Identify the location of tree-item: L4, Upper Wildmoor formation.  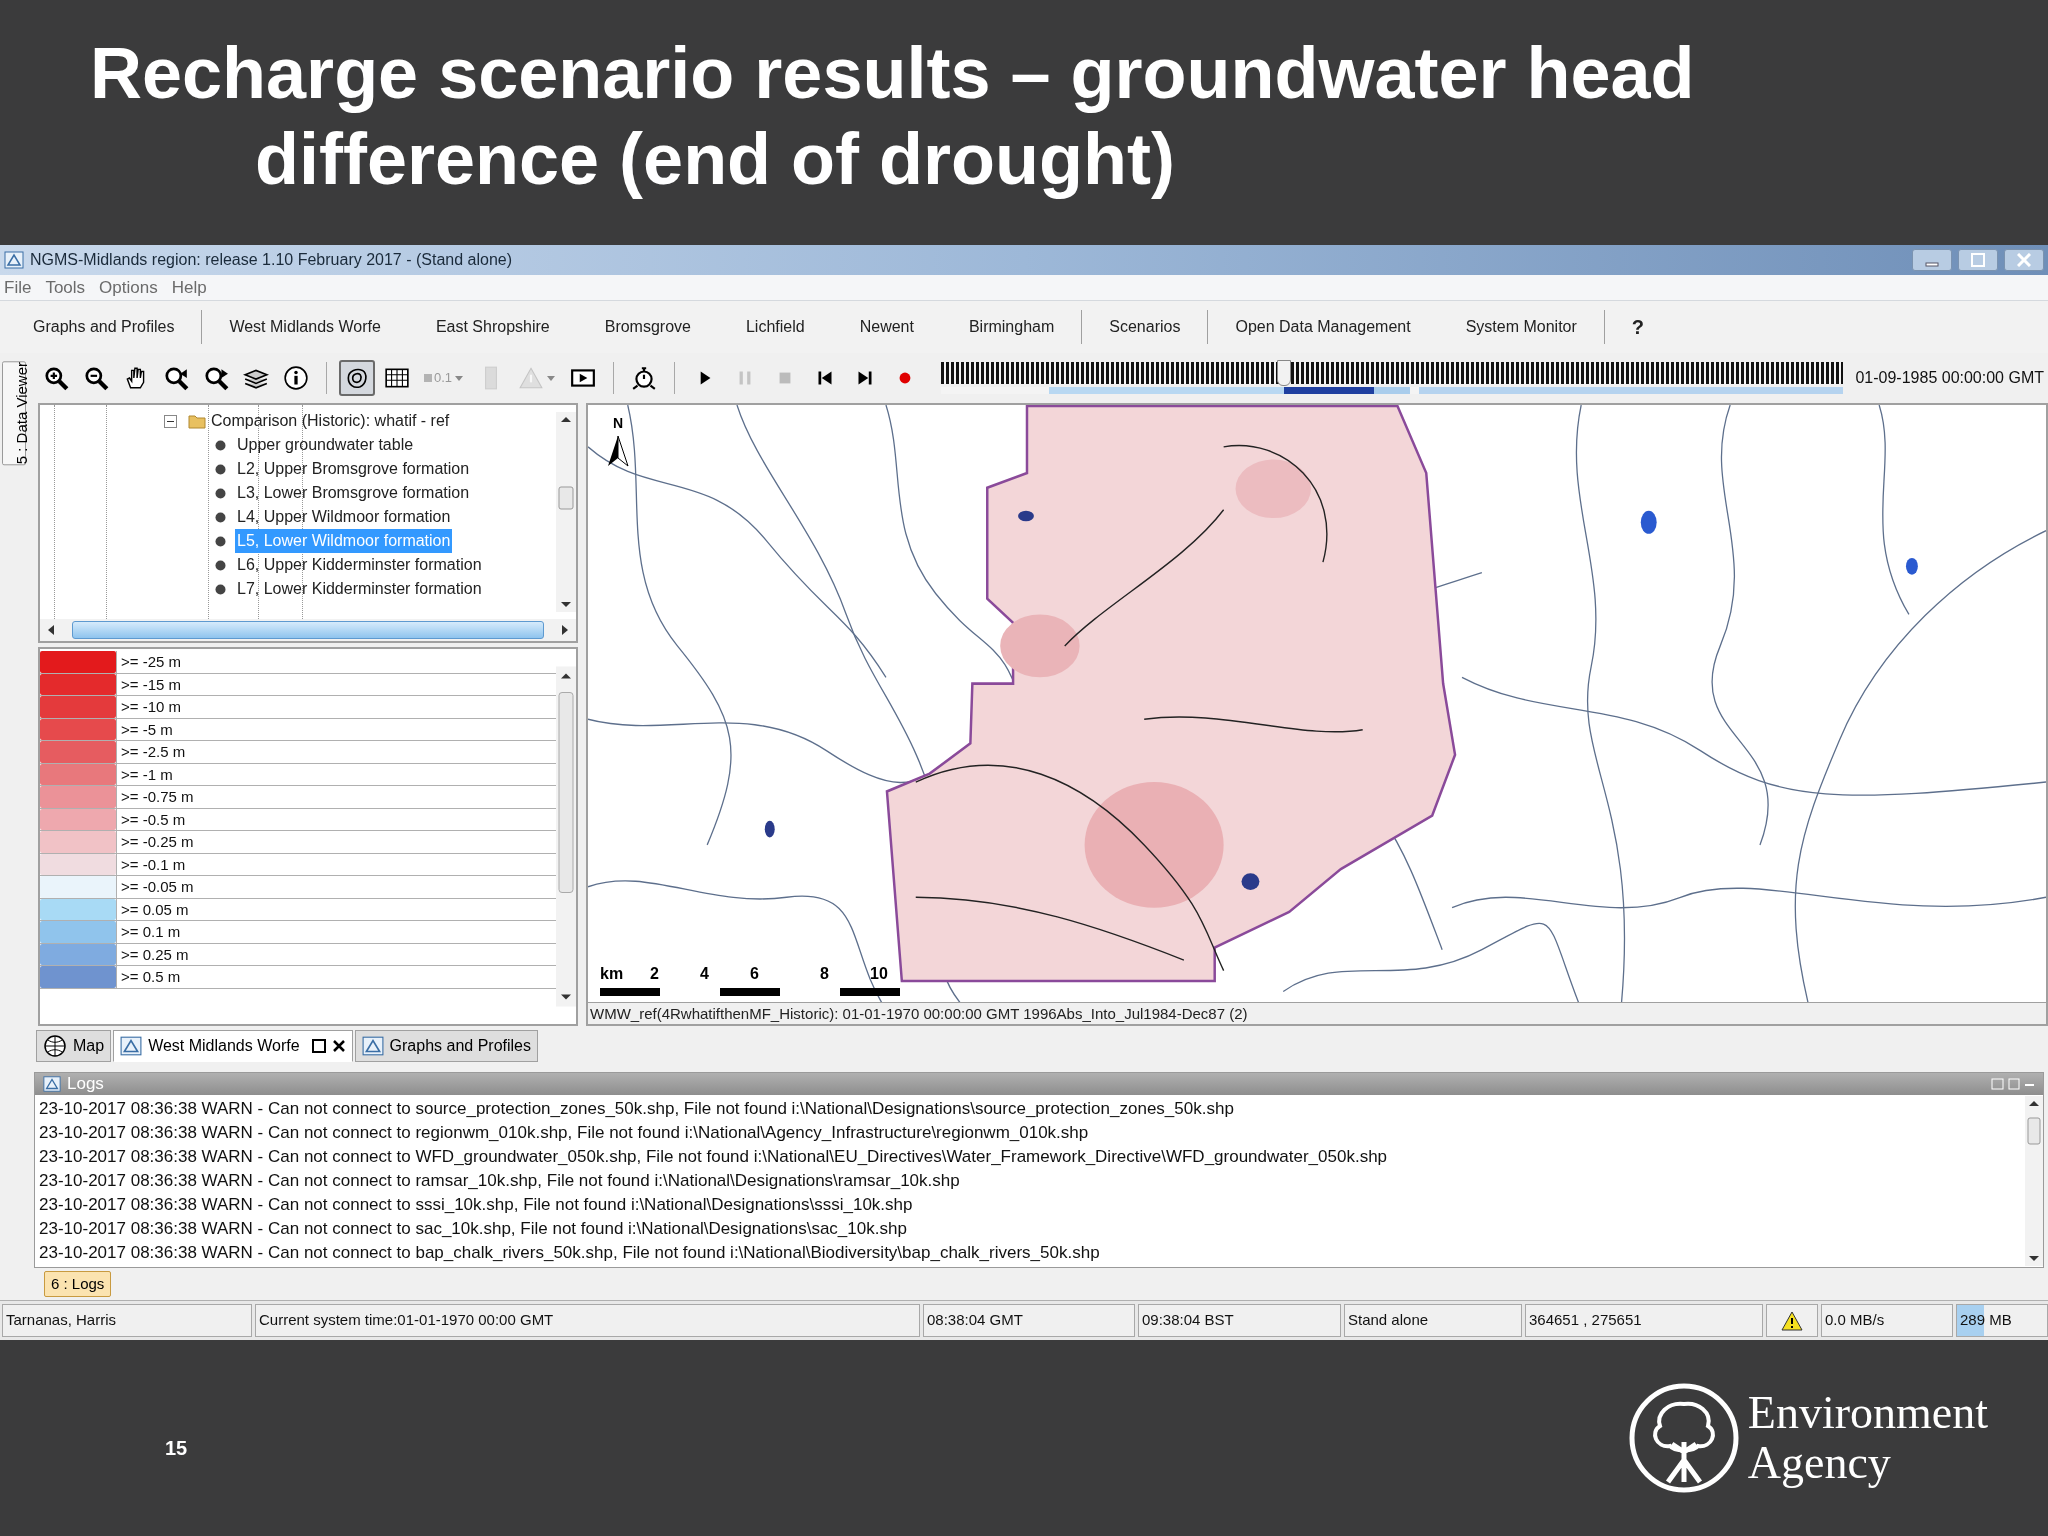
(344, 517).